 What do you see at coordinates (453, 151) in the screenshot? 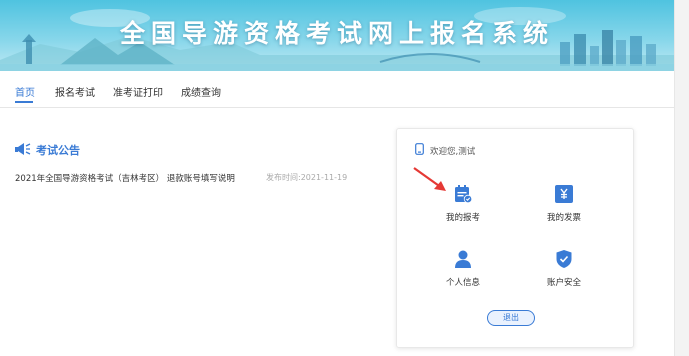
I see `welcome-text: 欢迎您,测试` at bounding box center [453, 151].